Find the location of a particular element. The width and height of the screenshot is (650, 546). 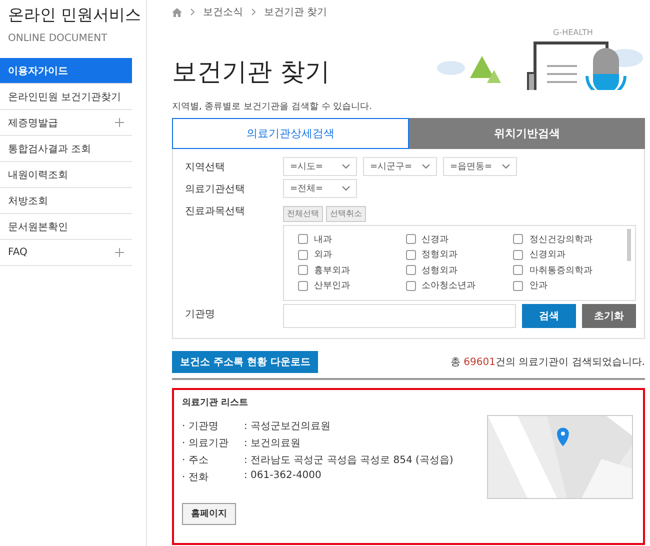

scrollbar-thumb is located at coordinates (629, 244).